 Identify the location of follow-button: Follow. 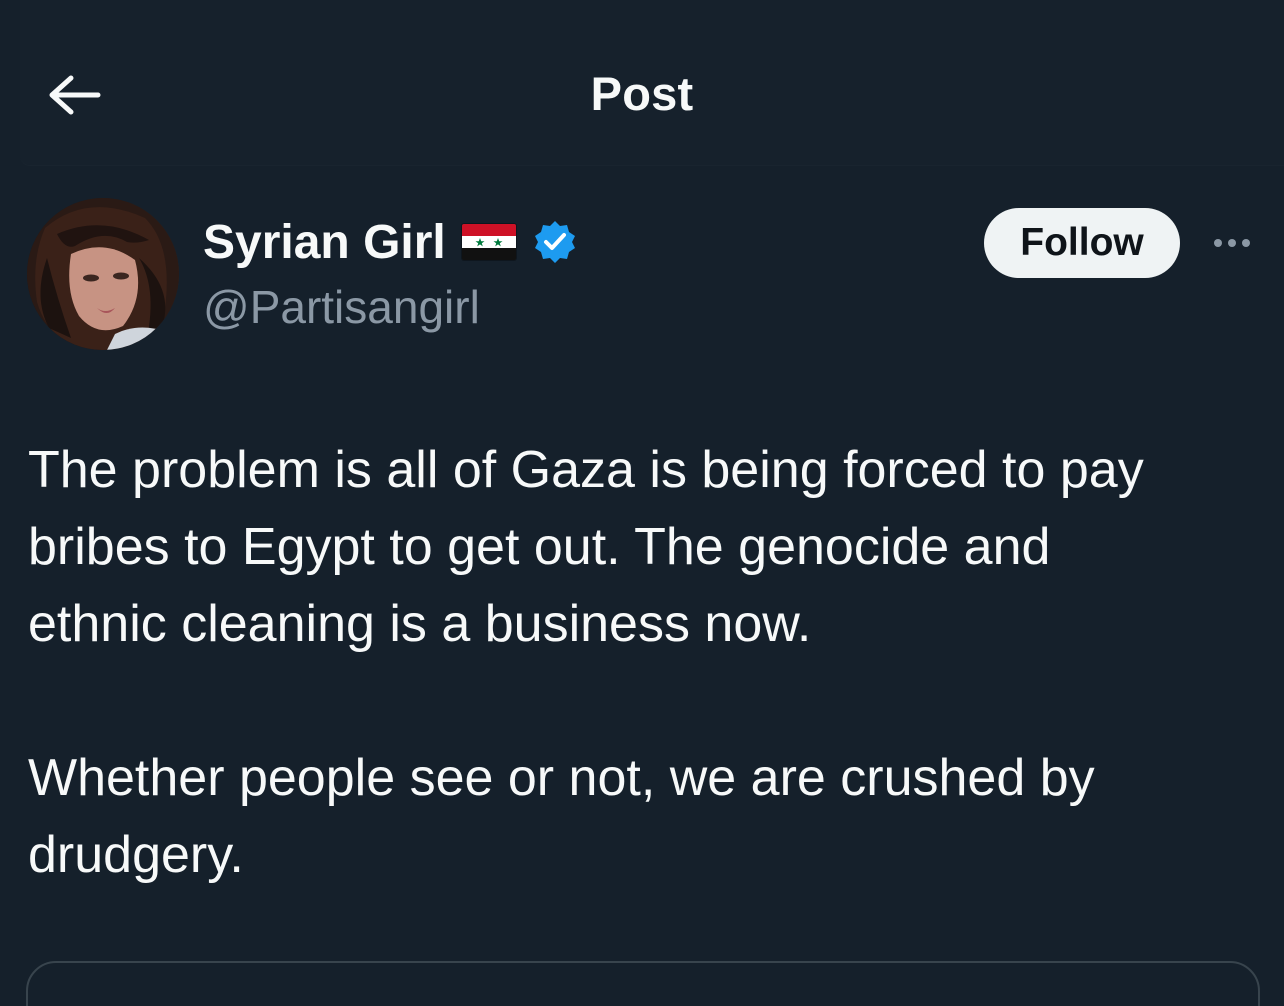
(1082, 243).